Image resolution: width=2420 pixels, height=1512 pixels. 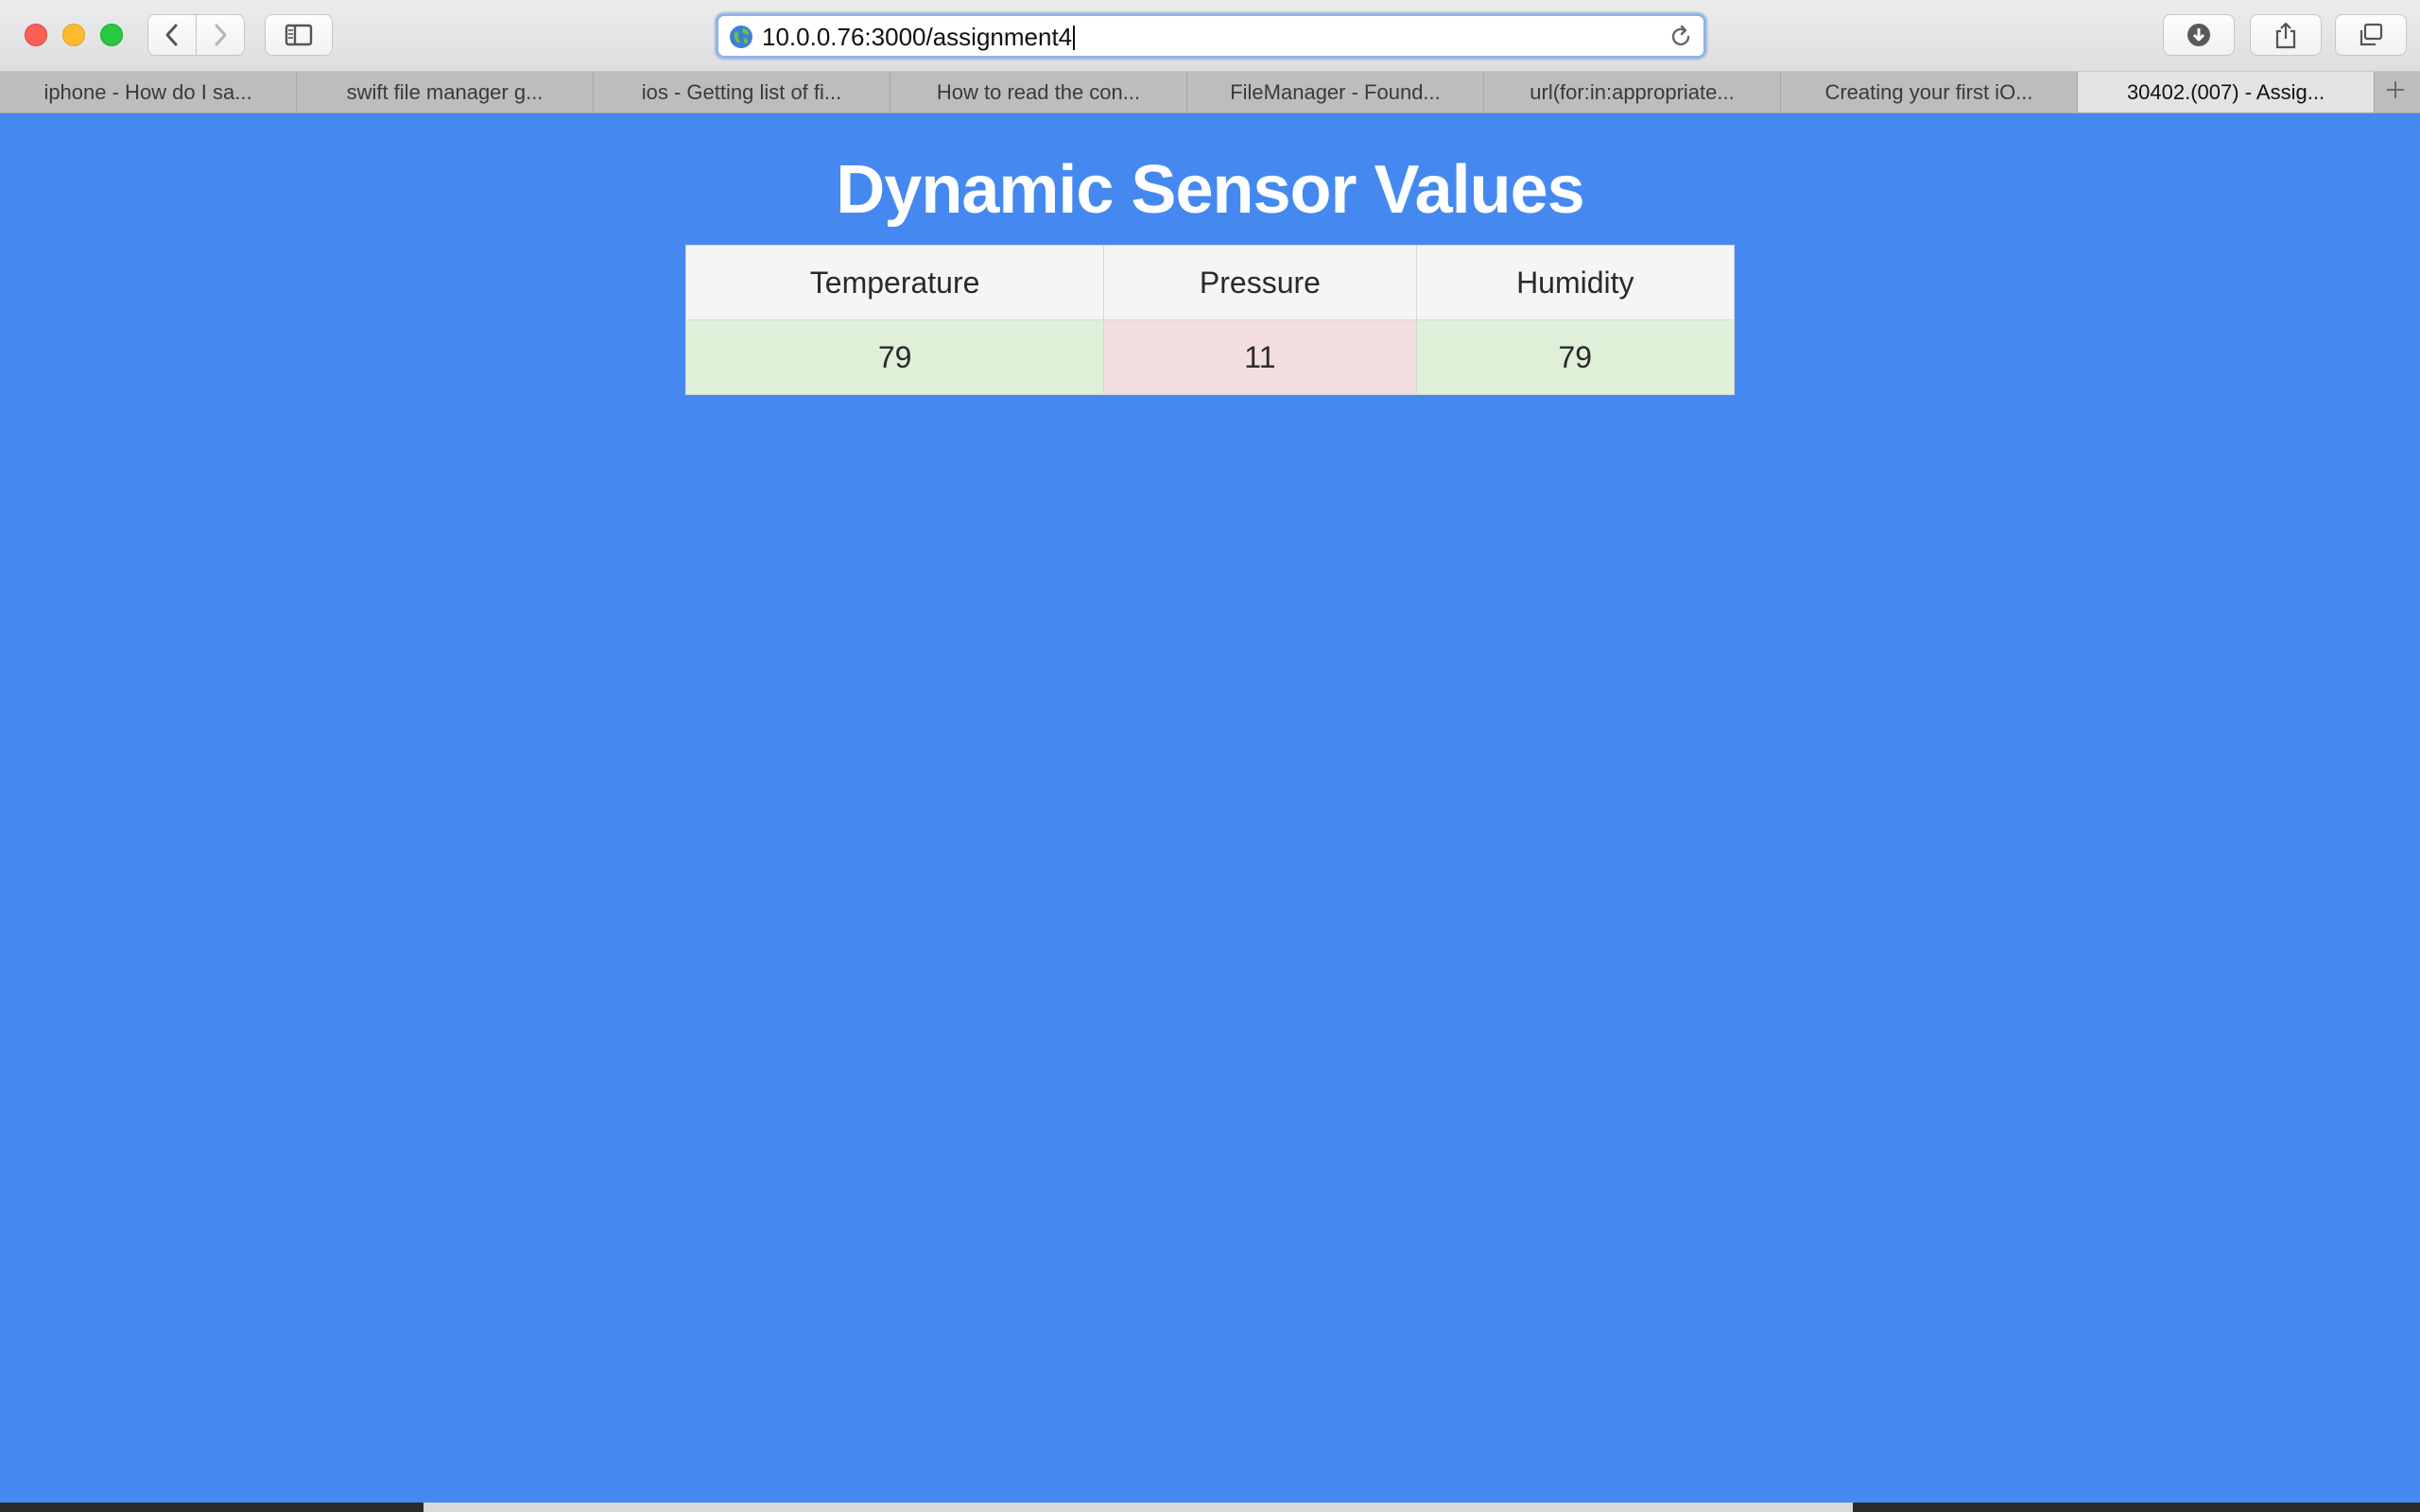 I want to click on forward-button, so click(x=220, y=35).